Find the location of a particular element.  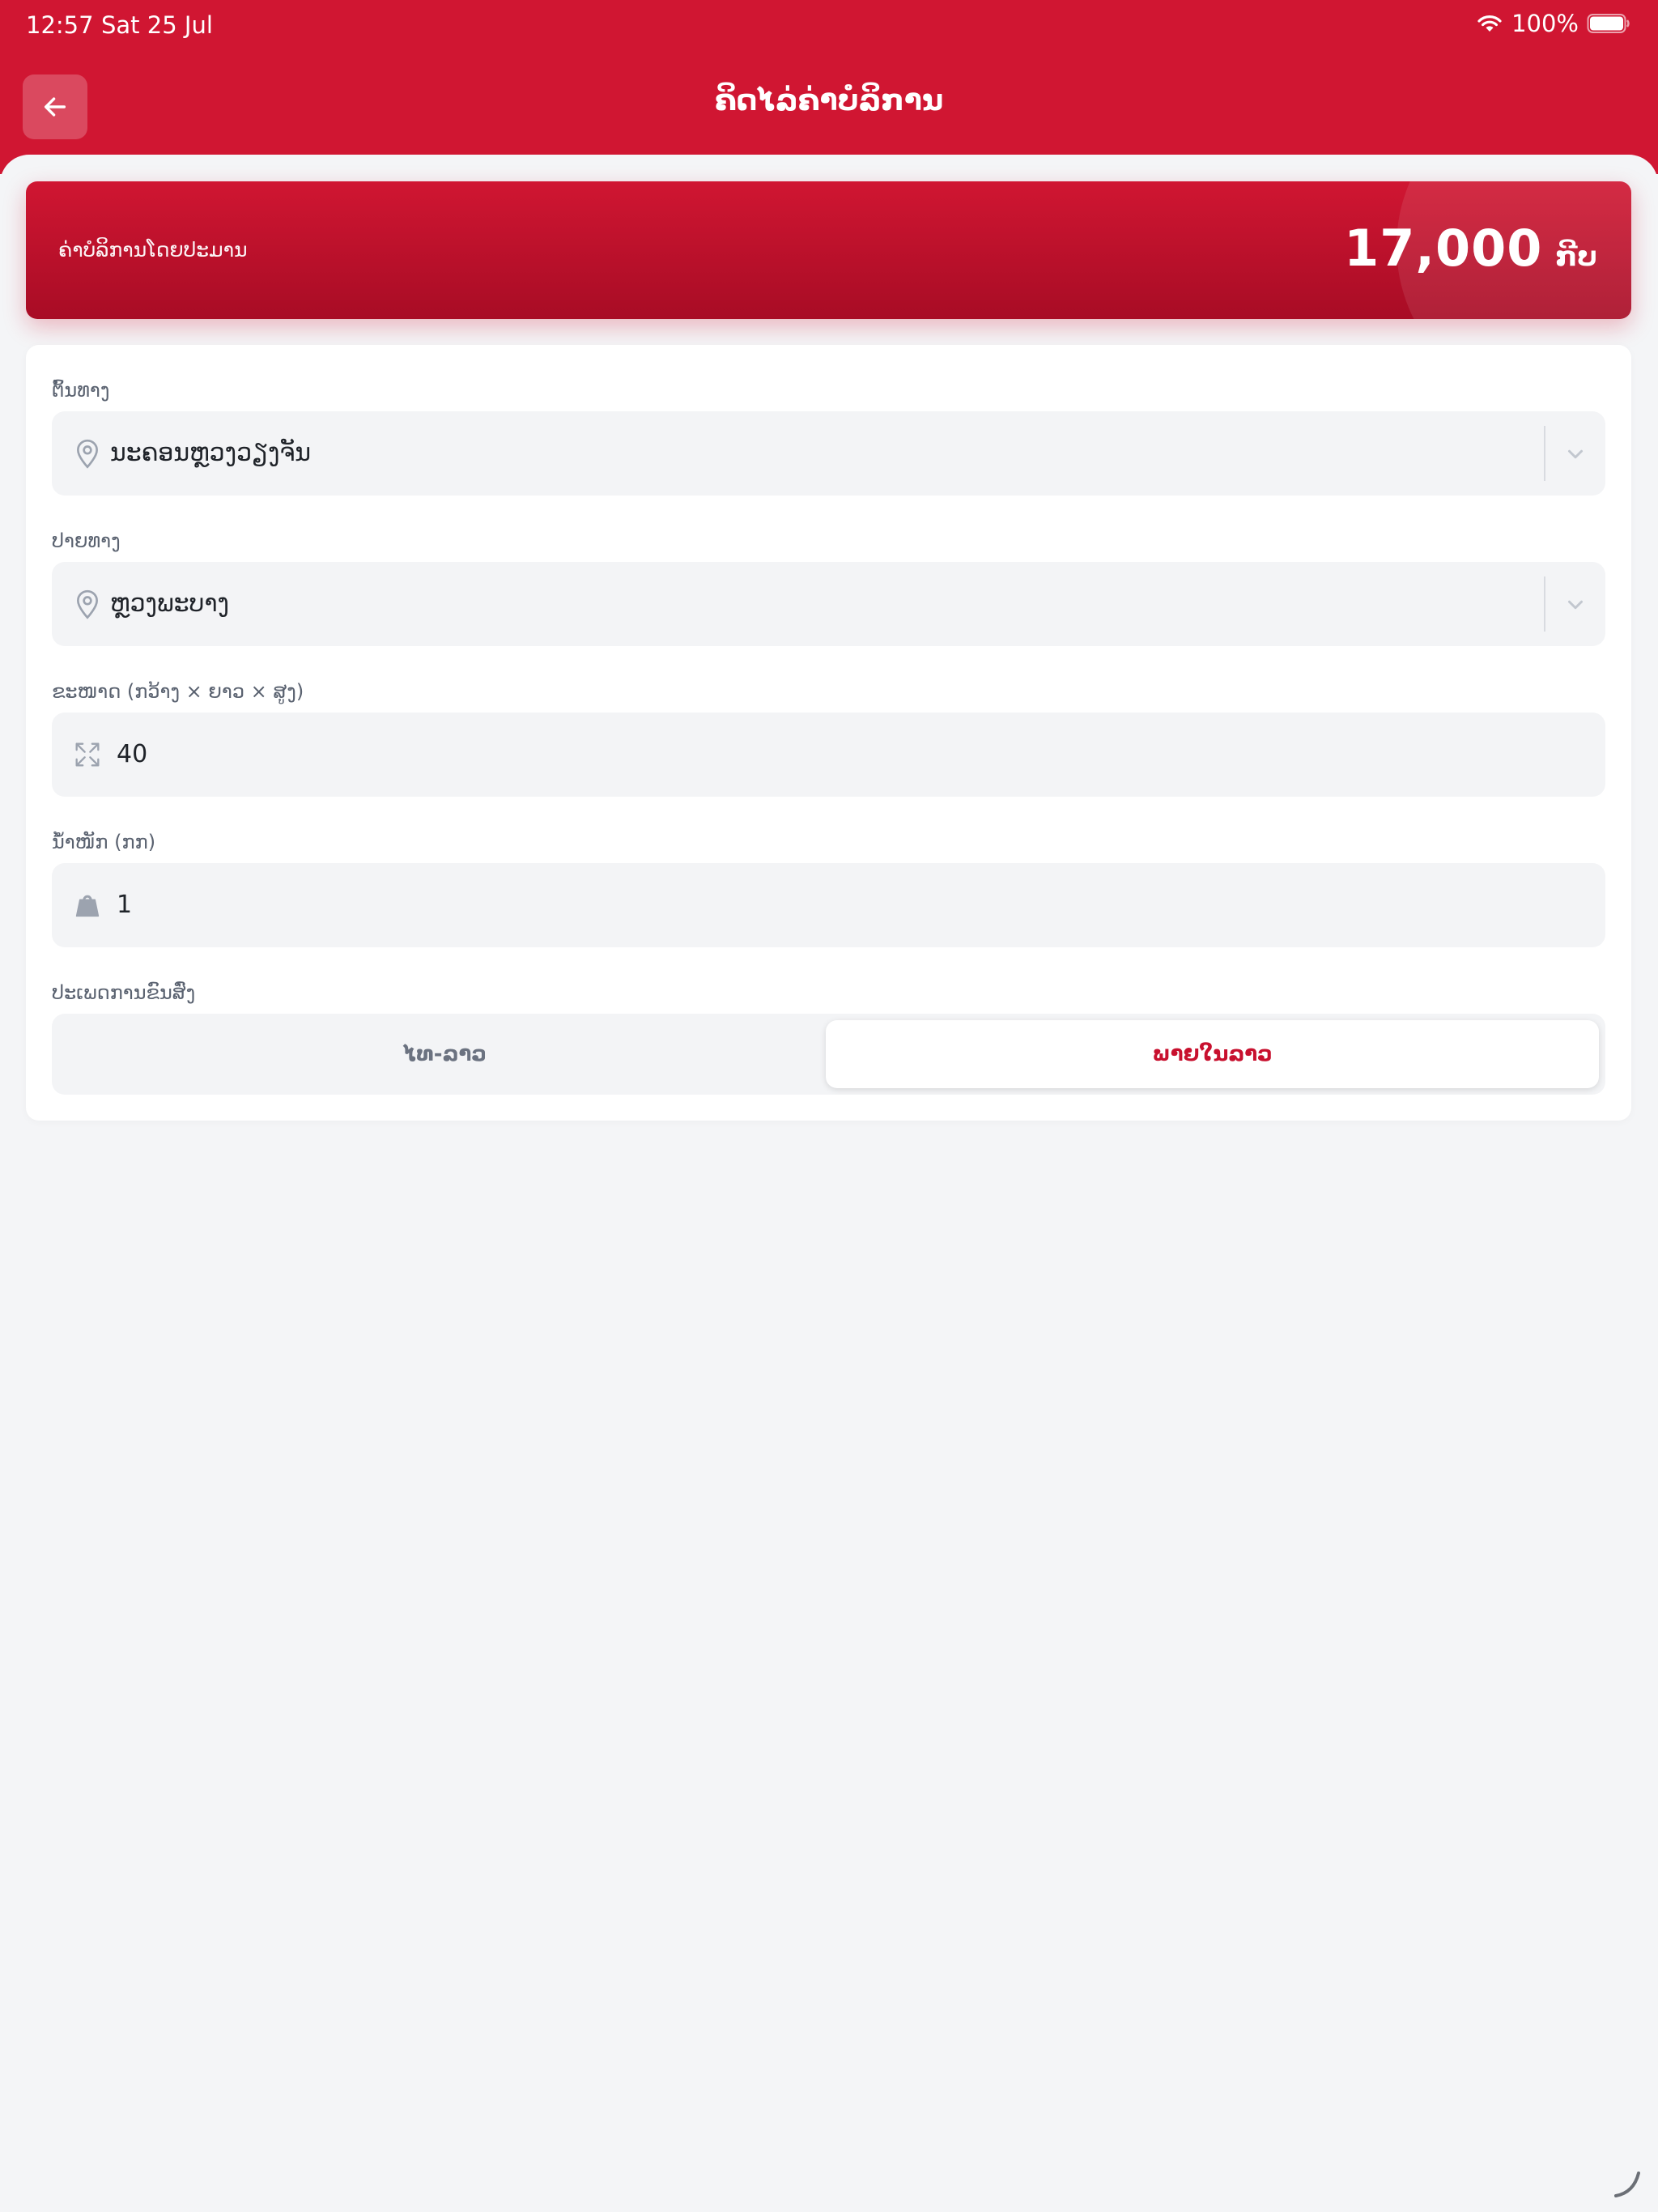

app-header: 12:57 Sat 25 Jul 100% ຄິດໄລ່ຄ່າບໍລິການ is located at coordinates (829, 87).